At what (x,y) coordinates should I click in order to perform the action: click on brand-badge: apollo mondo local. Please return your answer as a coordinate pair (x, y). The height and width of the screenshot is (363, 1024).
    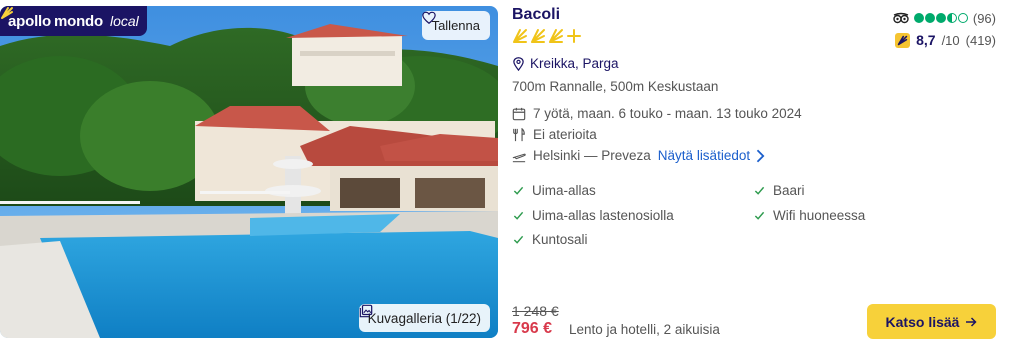
    Looking at the image, I should click on (73, 21).